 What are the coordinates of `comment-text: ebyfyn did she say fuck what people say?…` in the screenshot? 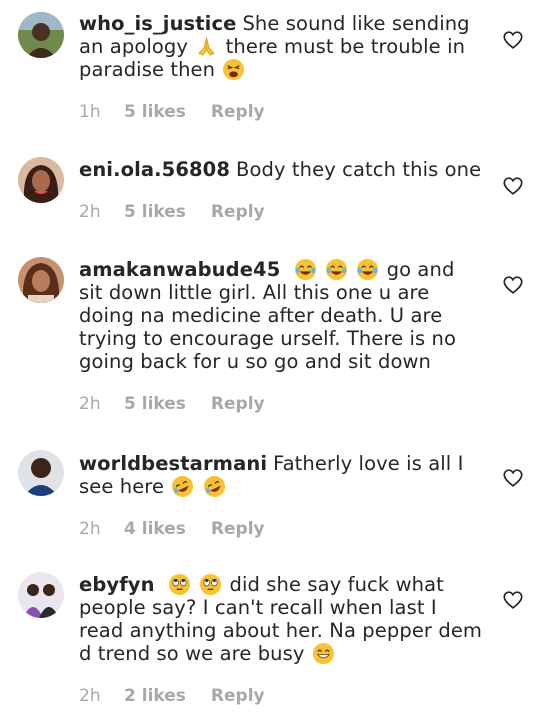 It's located at (281, 619).